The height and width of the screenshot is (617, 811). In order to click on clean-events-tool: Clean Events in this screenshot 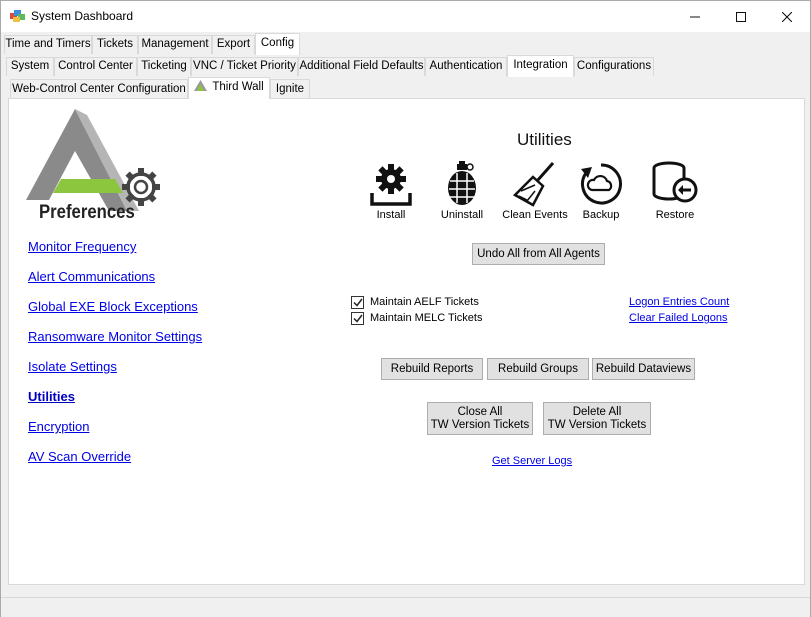, I will do `click(535, 191)`.